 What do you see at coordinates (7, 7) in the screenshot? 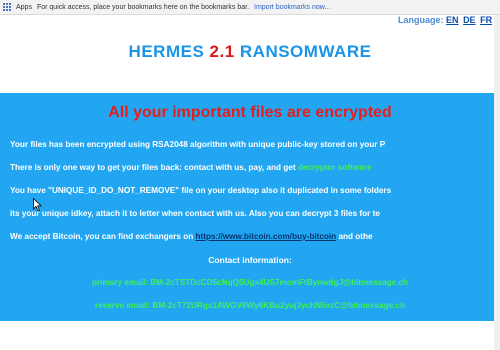
I see `apps-icon` at bounding box center [7, 7].